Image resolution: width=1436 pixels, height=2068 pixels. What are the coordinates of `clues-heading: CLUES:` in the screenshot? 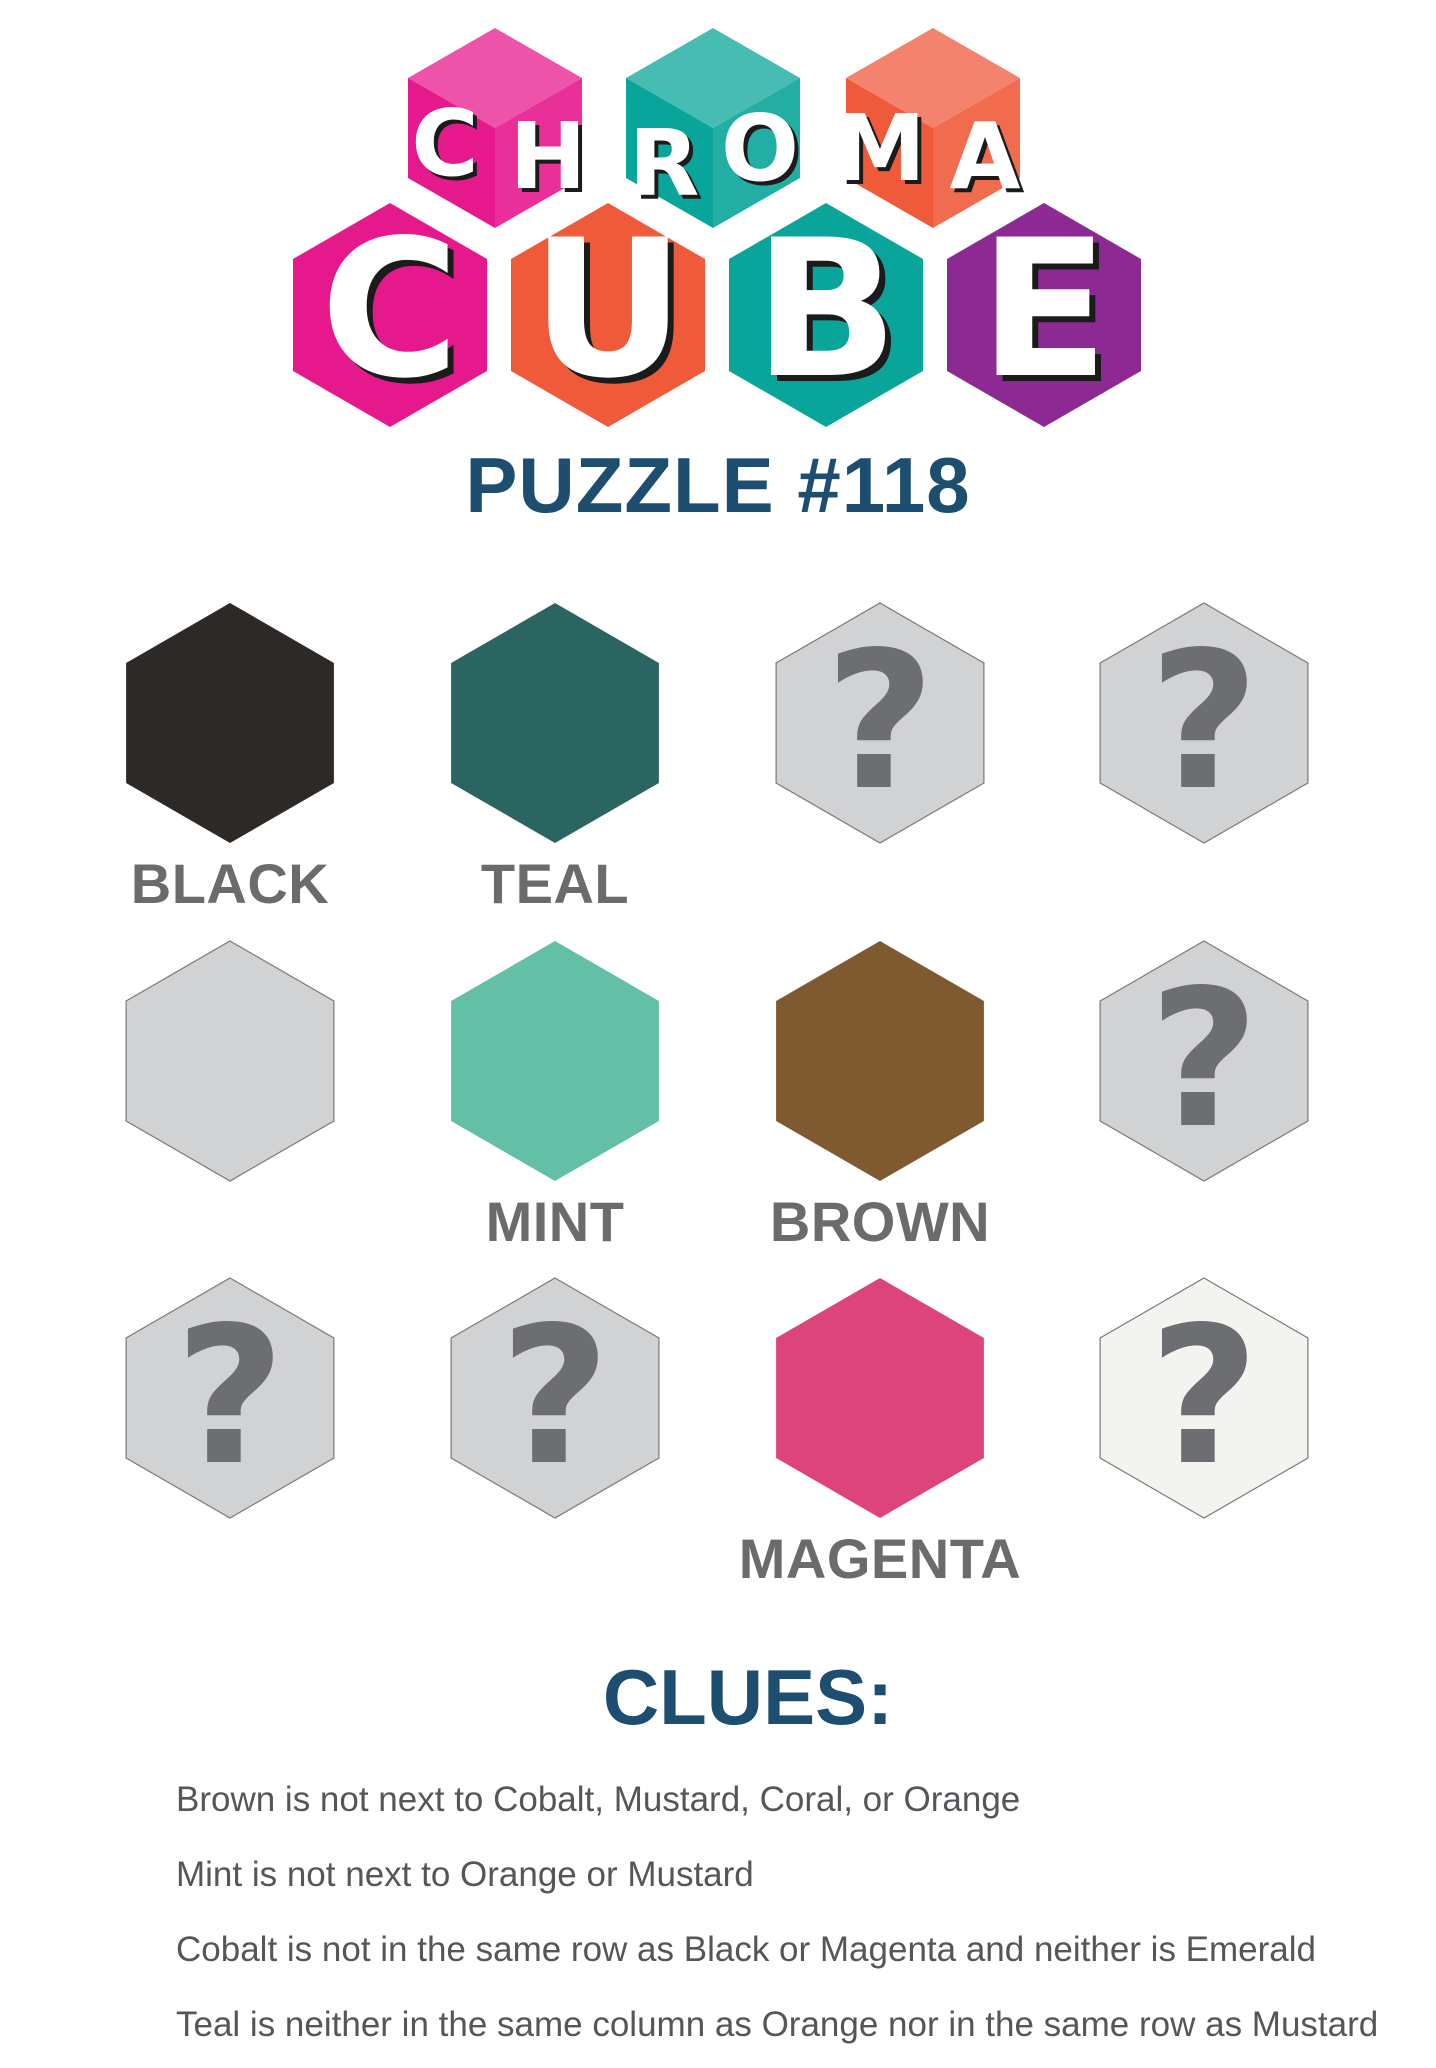 It's located at (748, 1697).